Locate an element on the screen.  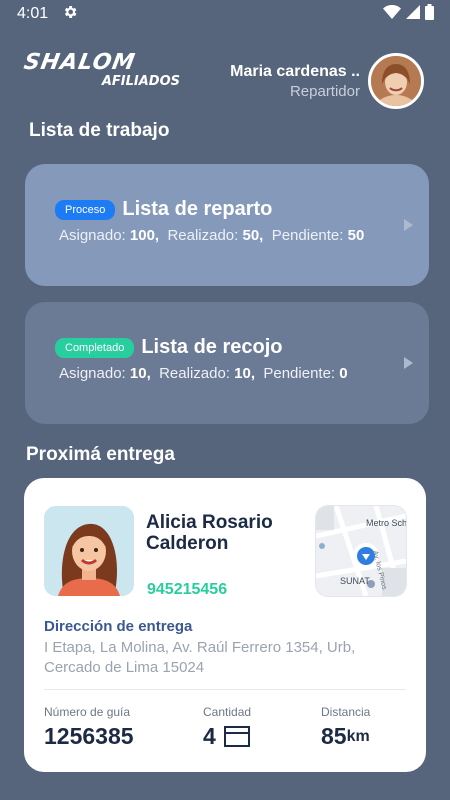
signal-icon is located at coordinates (413, 14).